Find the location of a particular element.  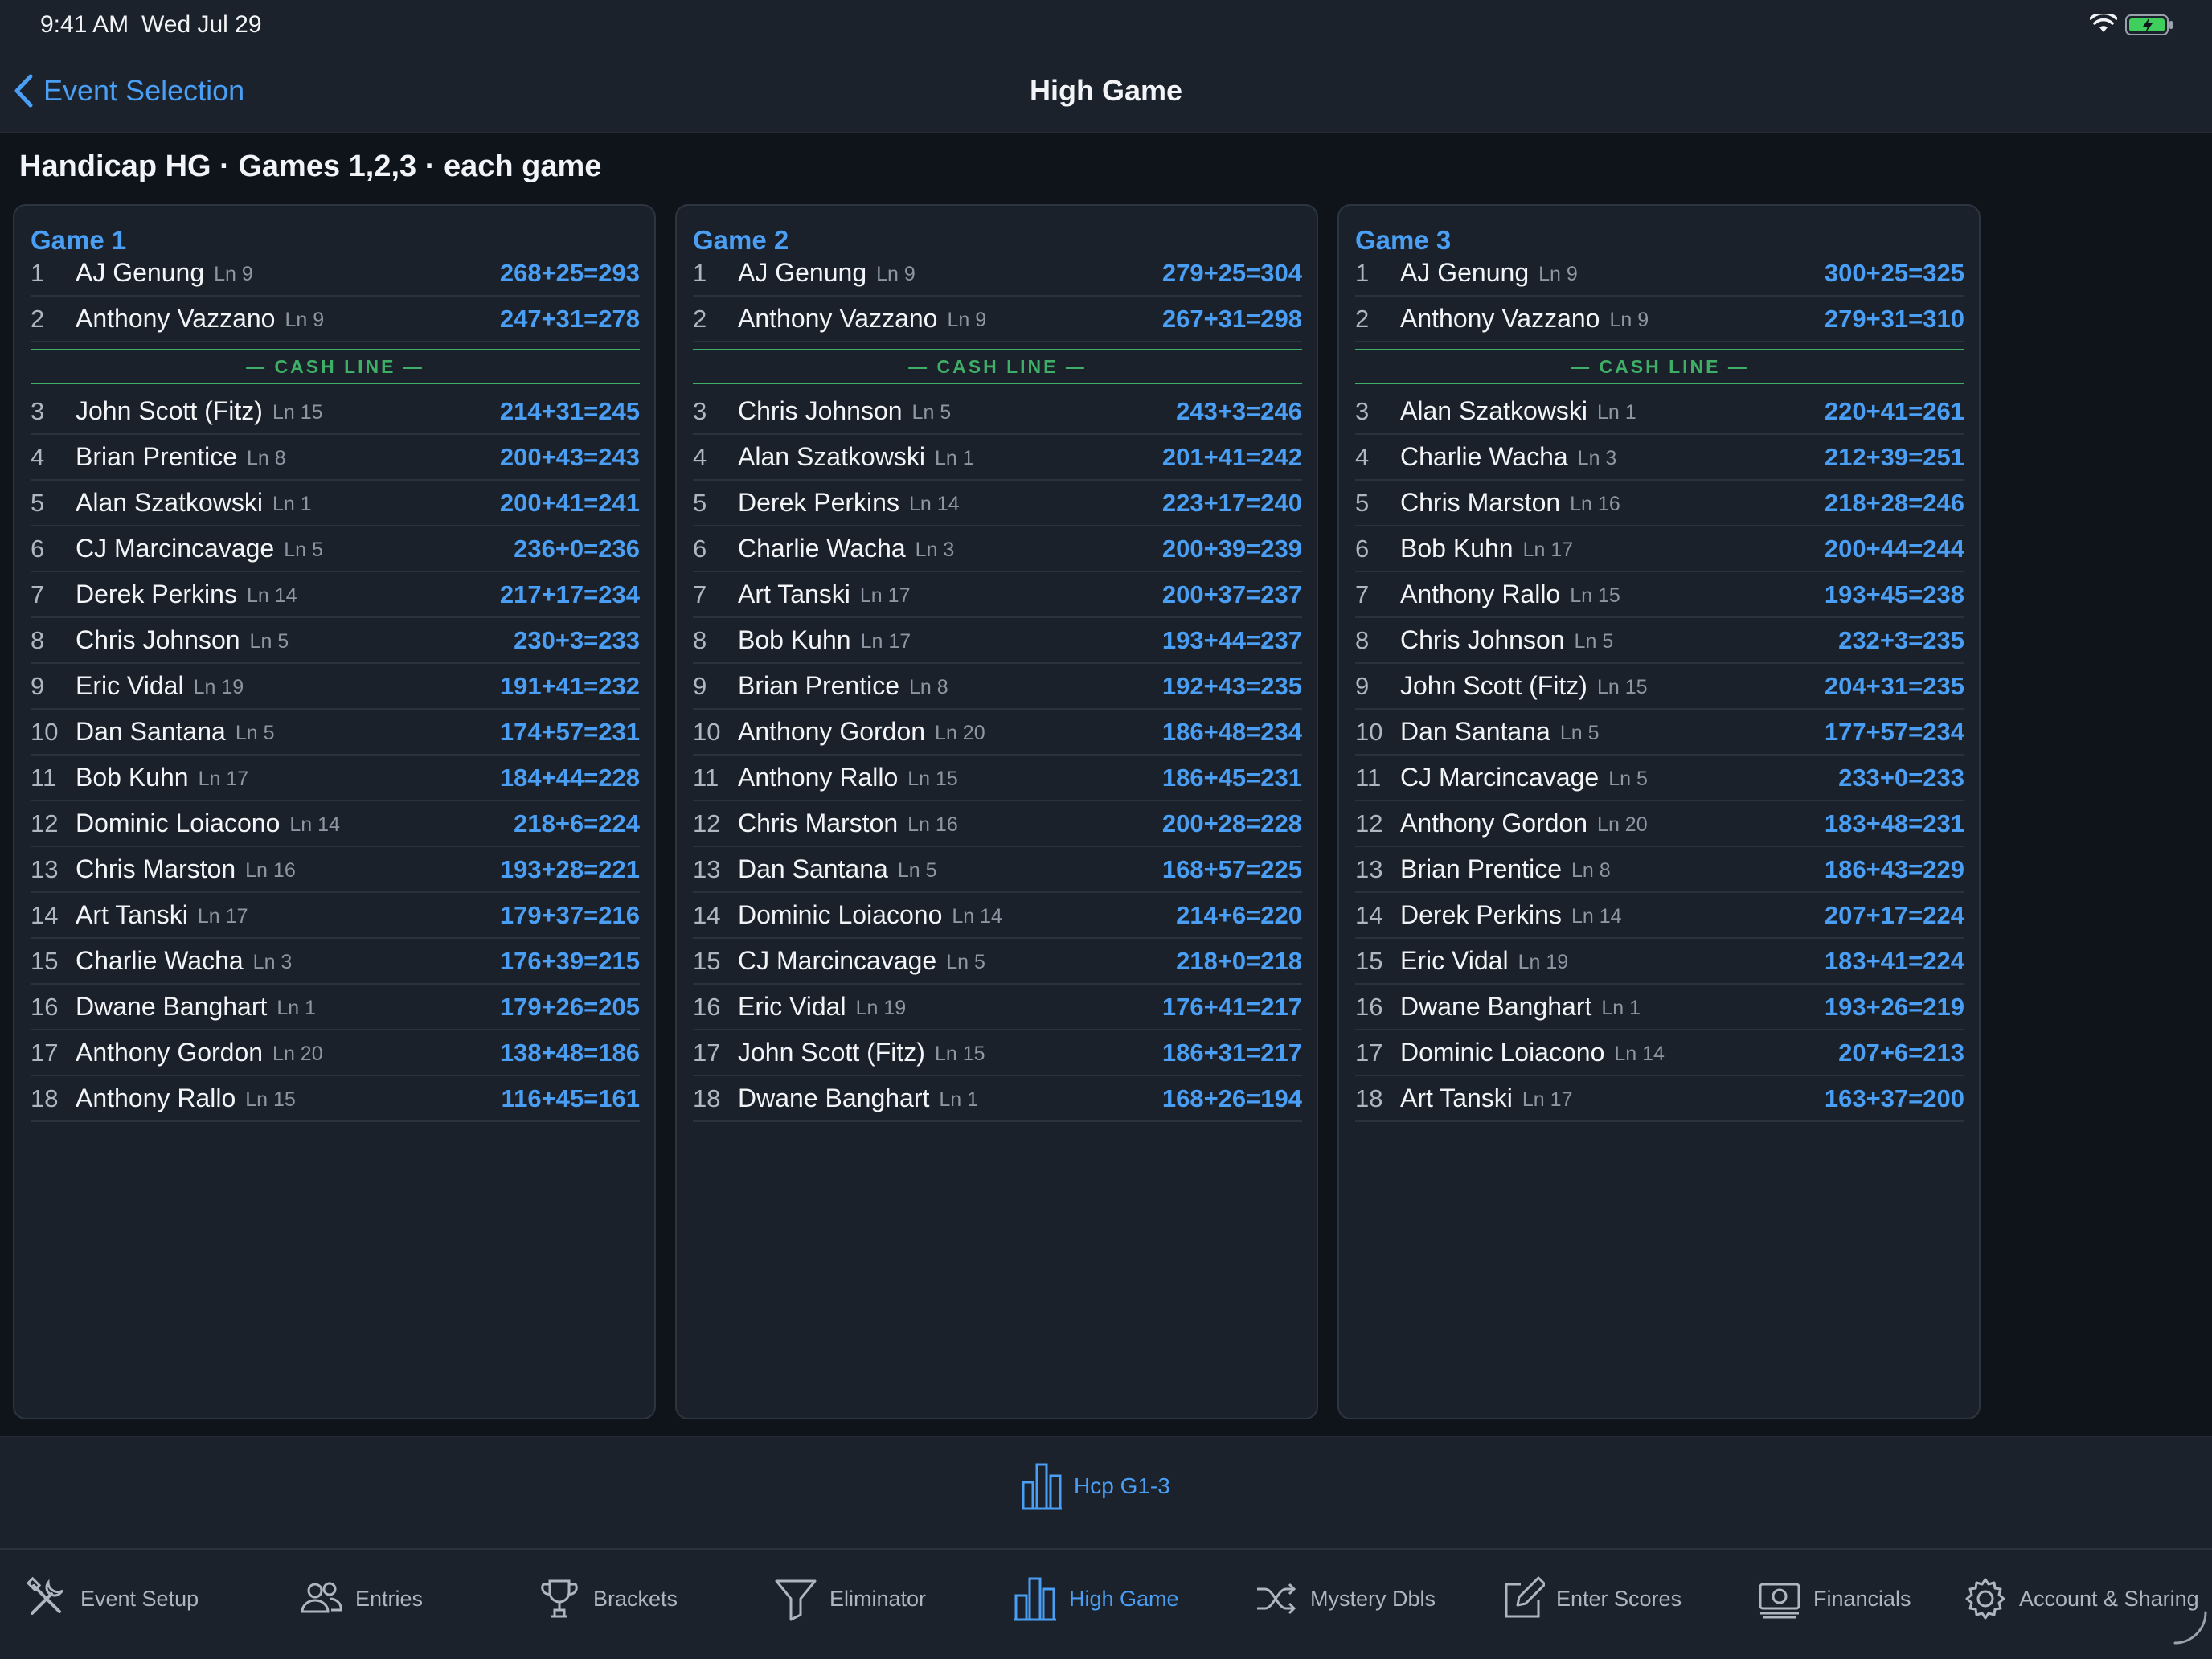

event-heading: Handicap HG · Games 1,2,3 · each game is located at coordinates (310, 166).